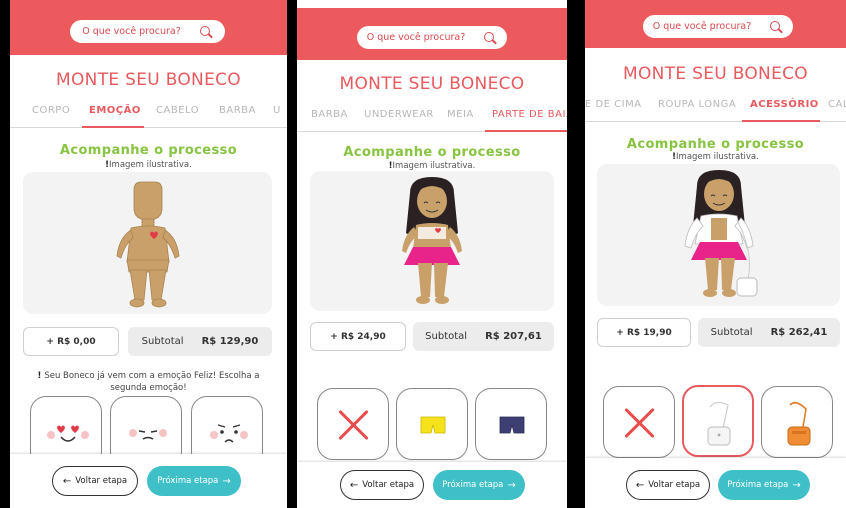  Describe the element at coordinates (177, 110) in the screenshot. I see `tab-cabelo: CABELO` at that location.